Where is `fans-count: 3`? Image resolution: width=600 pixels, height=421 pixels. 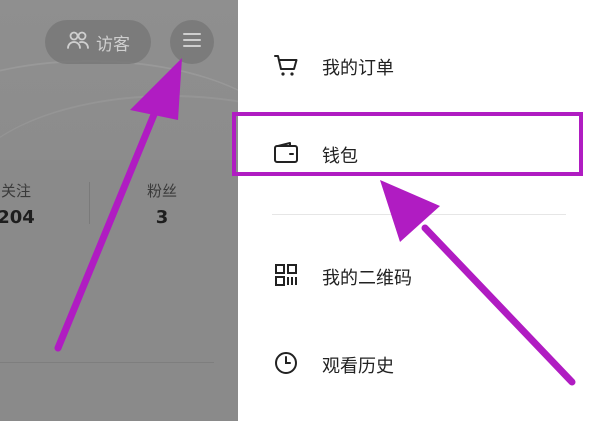 fans-count: 3 is located at coordinates (162, 217).